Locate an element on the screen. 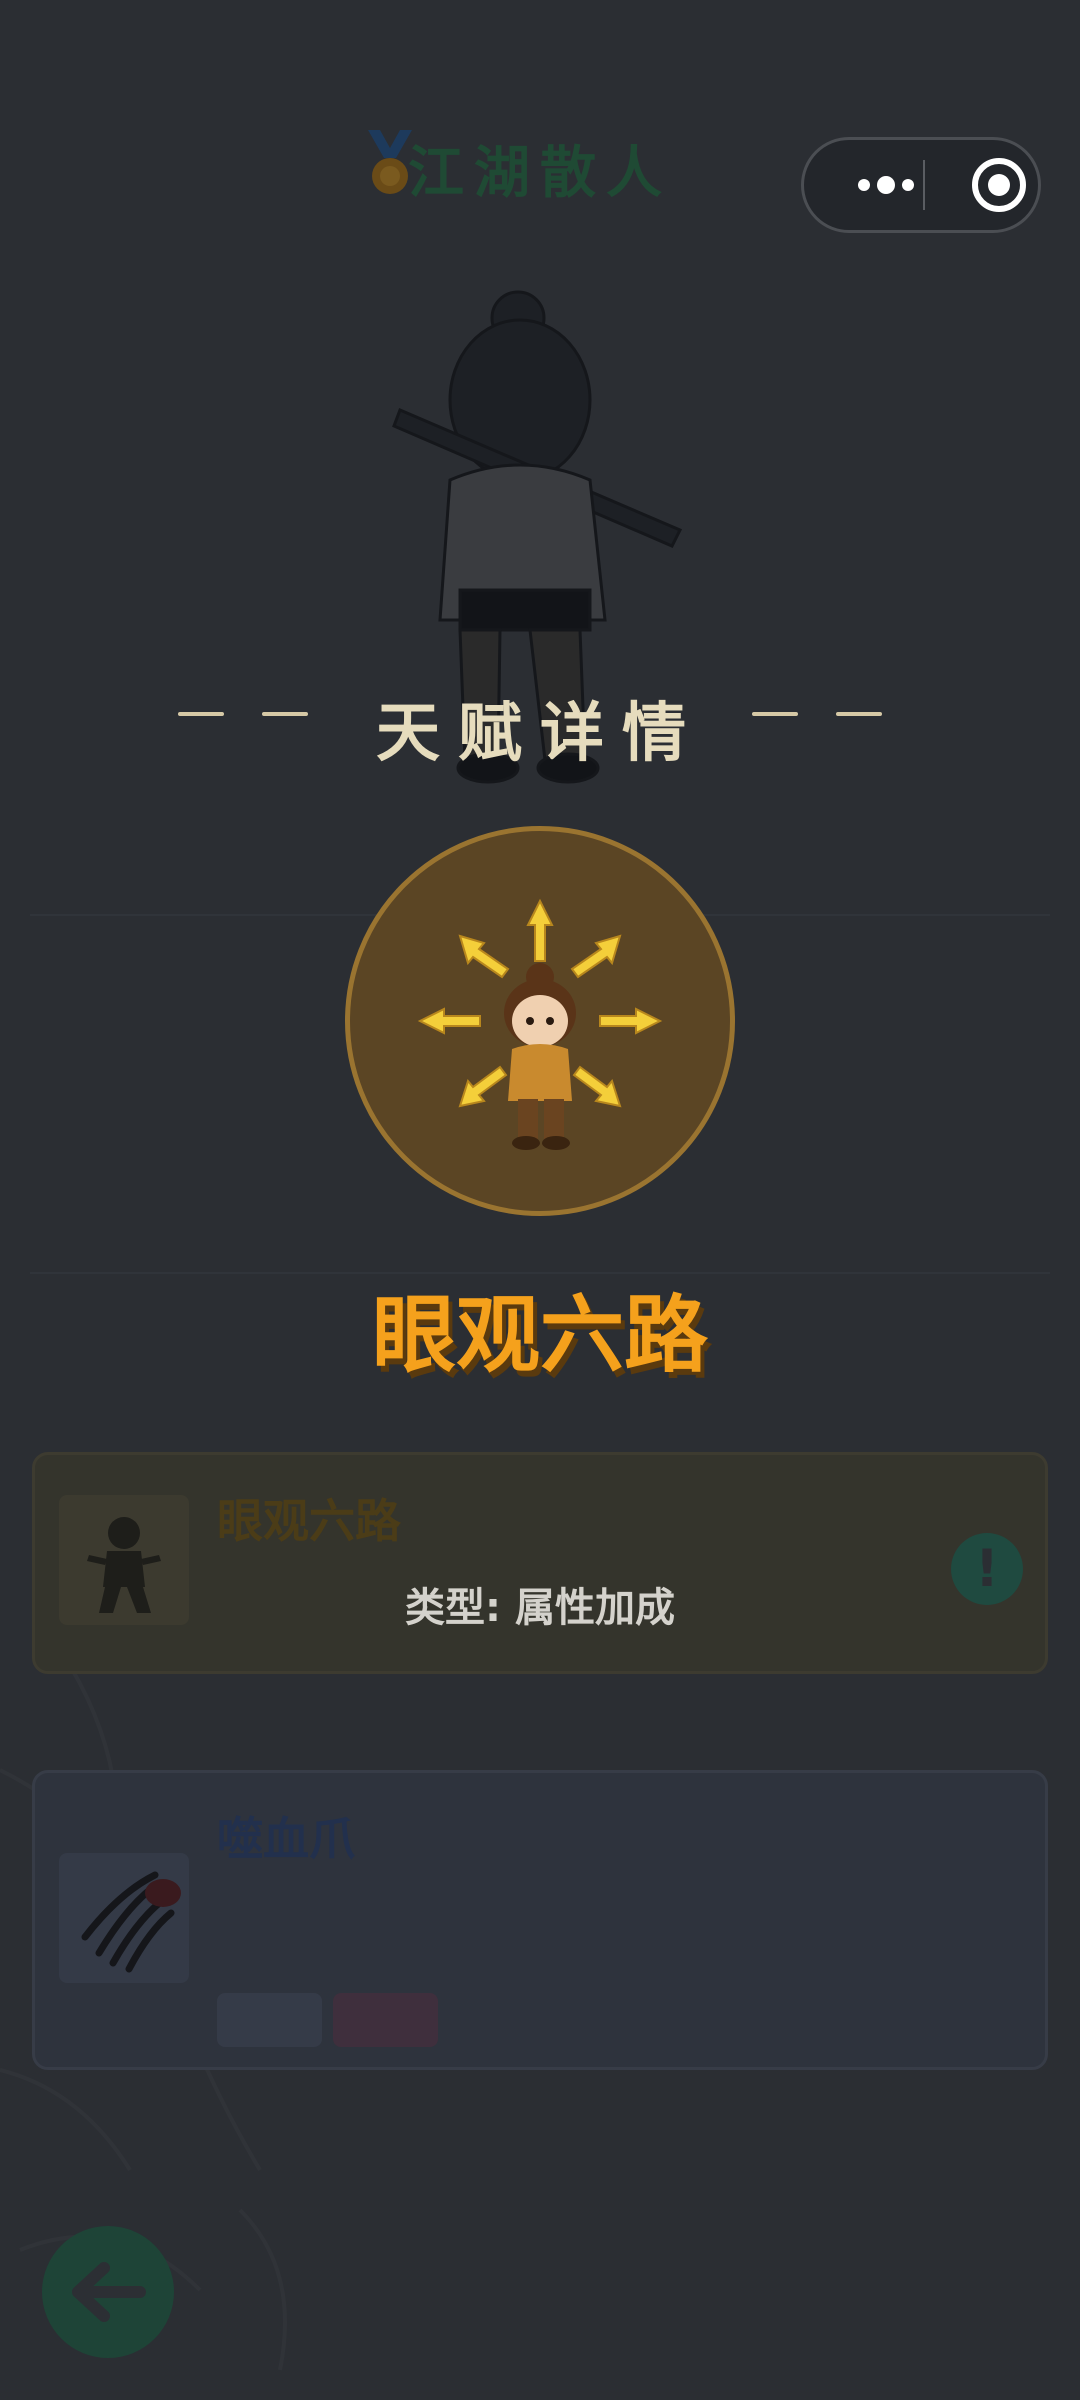 Image resolution: width=1080 pixels, height=2400 pixels. item-card-name: 噬血爪 is located at coordinates (286, 1839).